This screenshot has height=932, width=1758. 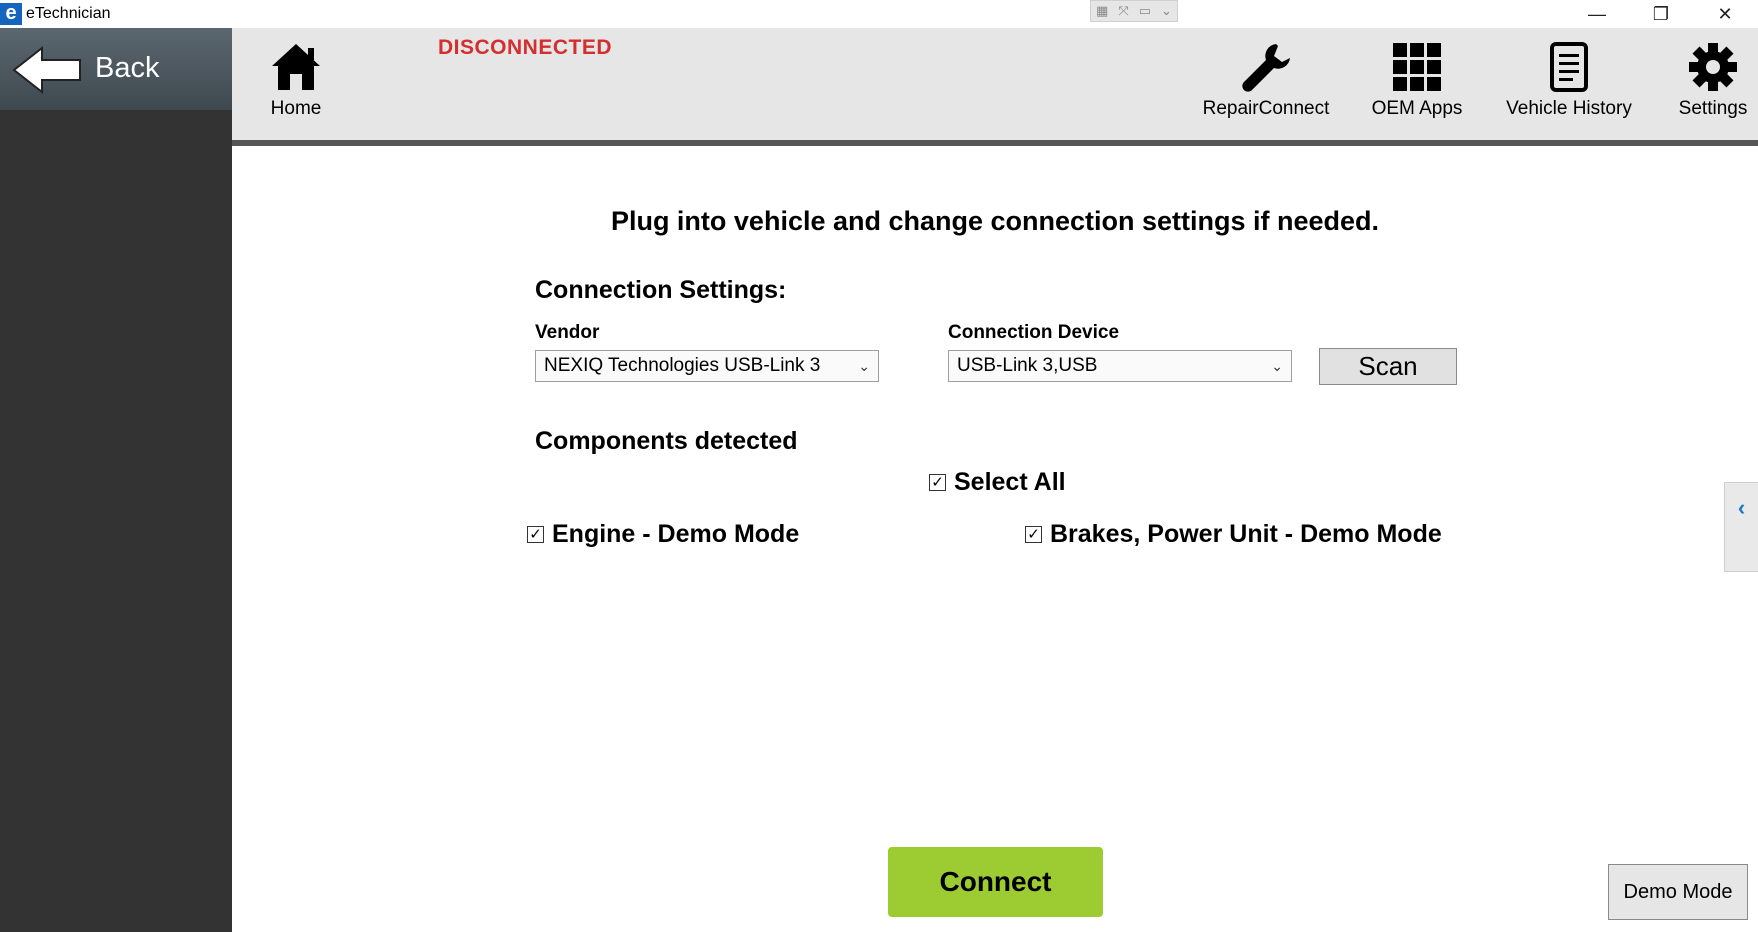 What do you see at coordinates (1027, 365) in the screenshot?
I see `connection-device-value: USB-Link 3,USB` at bounding box center [1027, 365].